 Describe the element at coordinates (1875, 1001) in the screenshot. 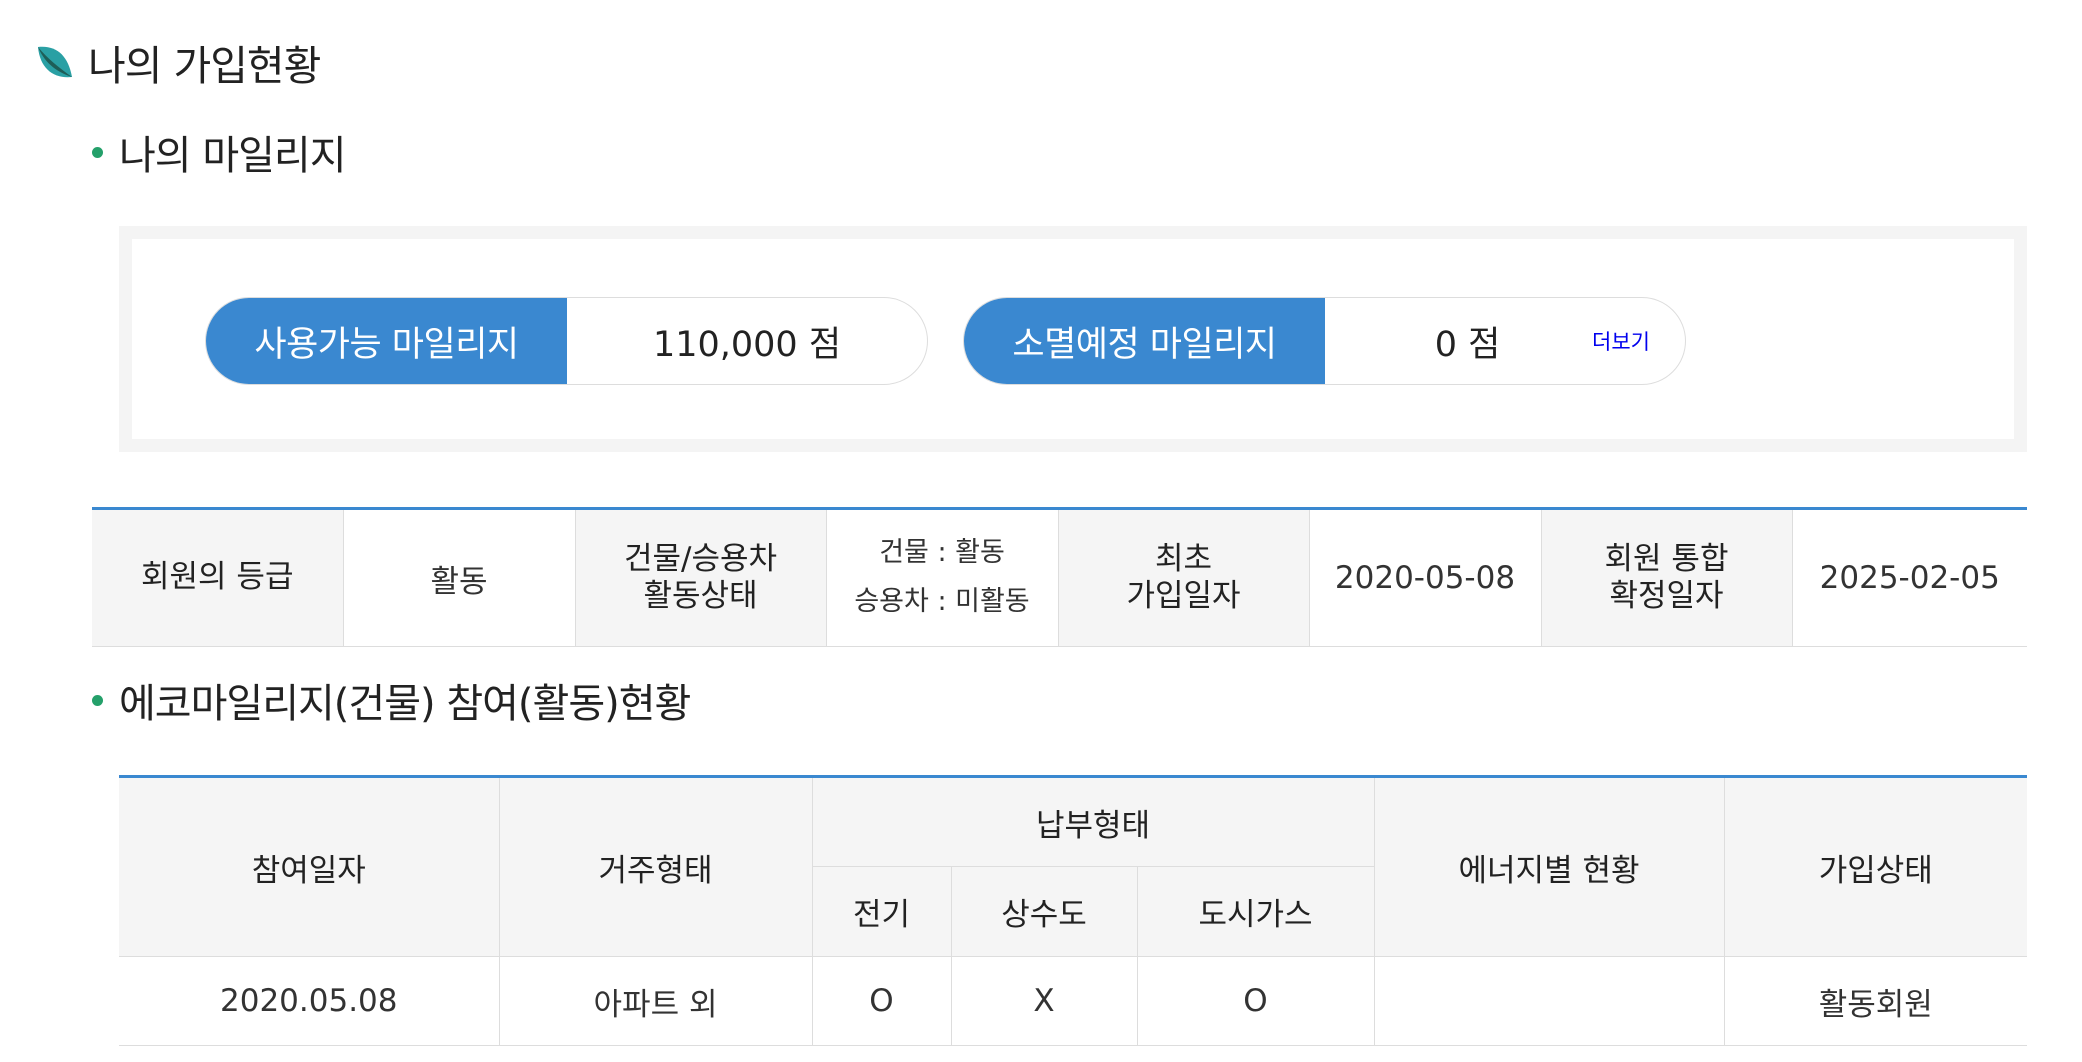

I see `cell-status: 활동회원` at that location.